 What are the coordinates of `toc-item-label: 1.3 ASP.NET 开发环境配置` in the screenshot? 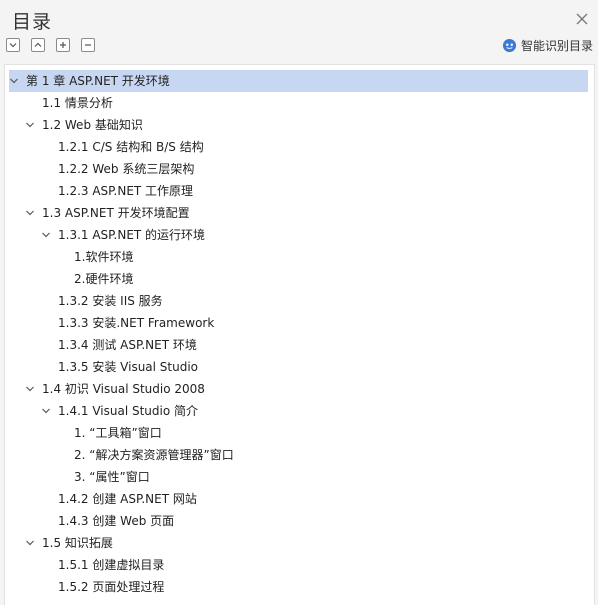 It's located at (116, 213).